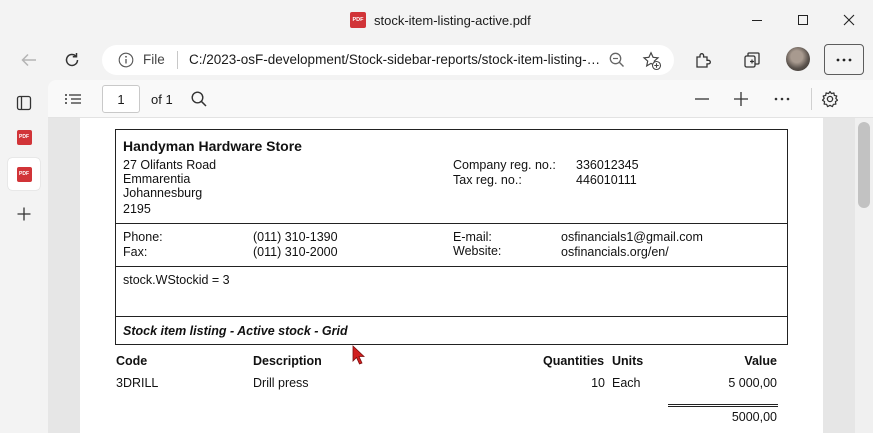 The width and height of the screenshot is (873, 433). What do you see at coordinates (760, 361) in the screenshot?
I see `column-header-value: Value` at bounding box center [760, 361].